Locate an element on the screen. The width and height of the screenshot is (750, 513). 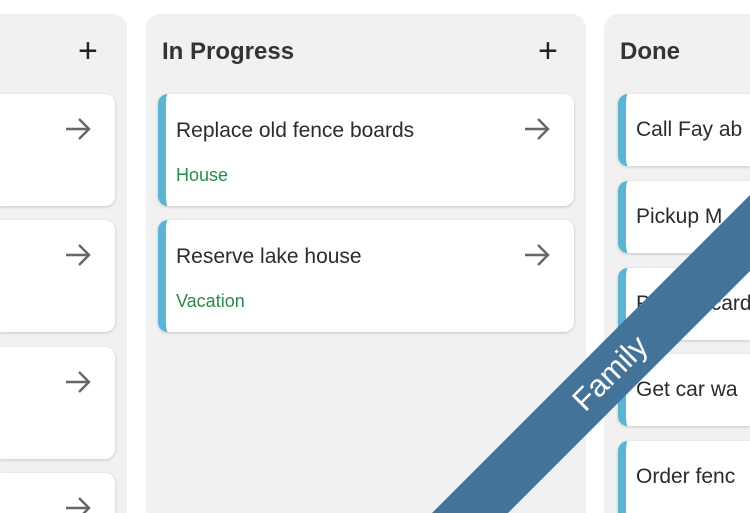
card-title: Order fenc is located at coordinates (686, 476).